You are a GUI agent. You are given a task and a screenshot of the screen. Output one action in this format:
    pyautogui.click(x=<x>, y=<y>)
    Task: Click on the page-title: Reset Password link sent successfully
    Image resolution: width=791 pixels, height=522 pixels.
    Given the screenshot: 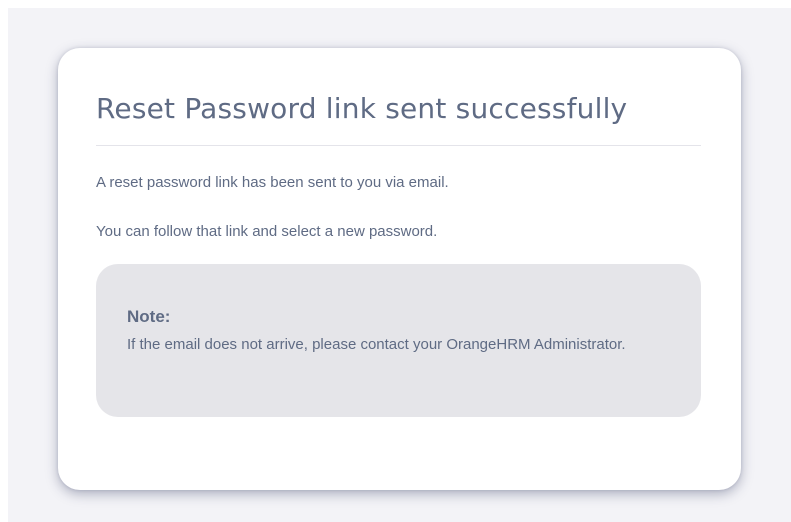 What is the action you would take?
    pyautogui.click(x=362, y=108)
    